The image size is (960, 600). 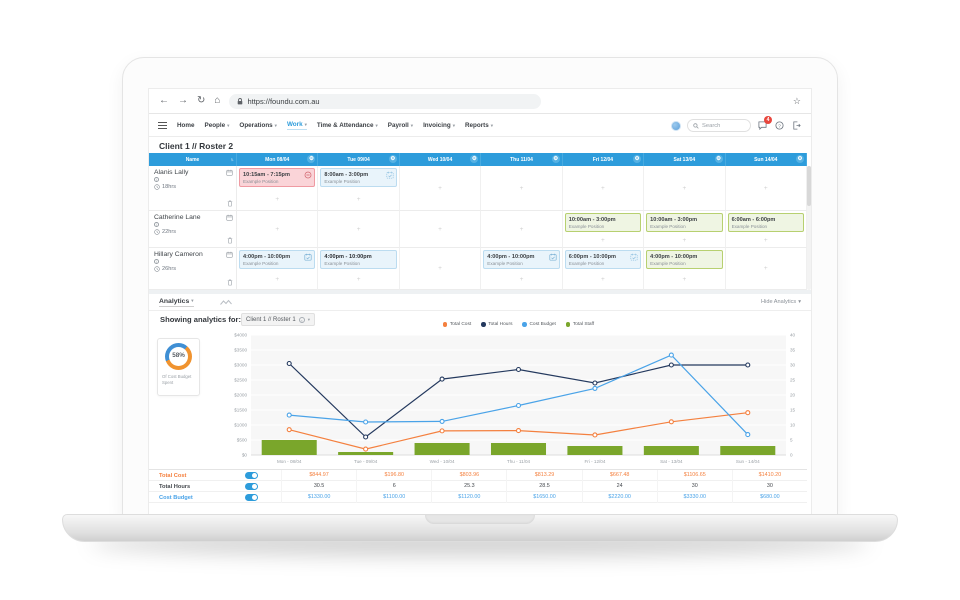 I want to click on nav-item-people: People ▾, so click(x=217, y=125).